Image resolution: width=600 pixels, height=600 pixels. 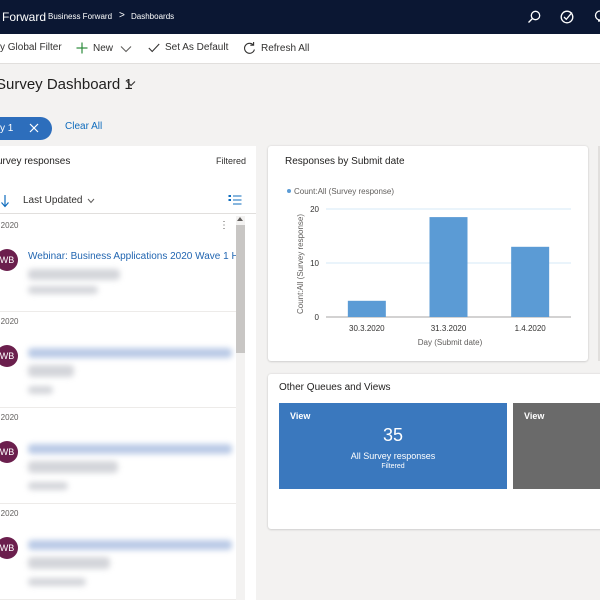 I want to click on lightbulb-icon, so click(x=596, y=17).